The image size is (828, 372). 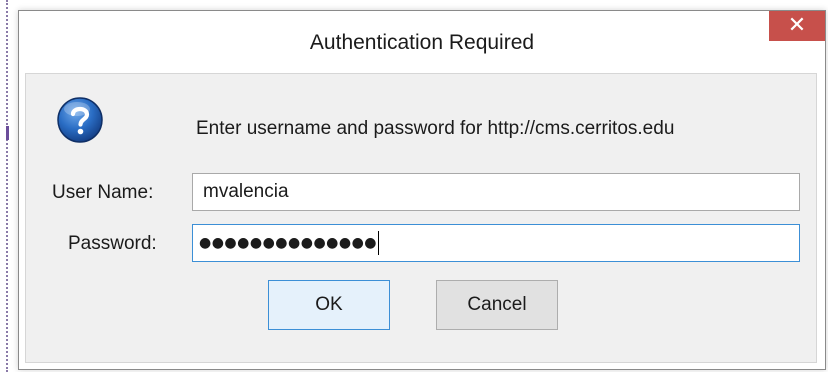 What do you see at coordinates (497, 305) in the screenshot?
I see `cancel-button: Cancel` at bounding box center [497, 305].